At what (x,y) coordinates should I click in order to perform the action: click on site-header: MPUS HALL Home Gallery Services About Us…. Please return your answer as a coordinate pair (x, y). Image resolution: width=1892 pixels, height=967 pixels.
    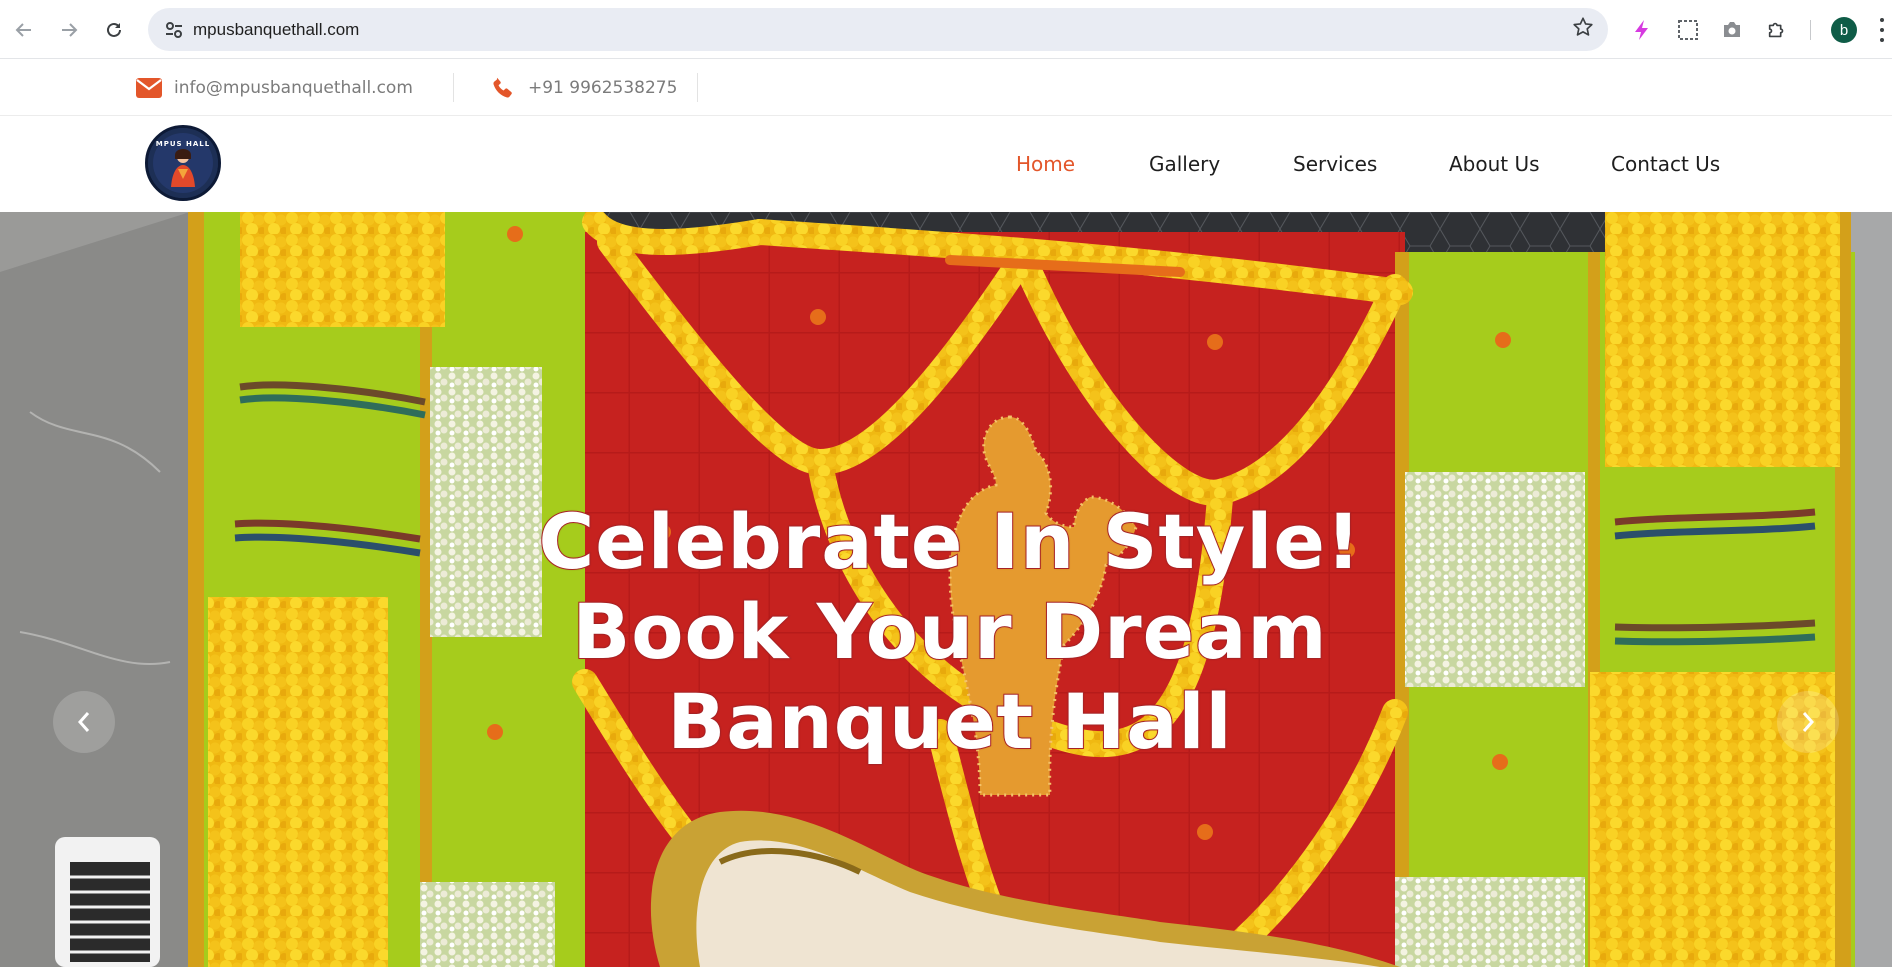
    Looking at the image, I should click on (946, 164).